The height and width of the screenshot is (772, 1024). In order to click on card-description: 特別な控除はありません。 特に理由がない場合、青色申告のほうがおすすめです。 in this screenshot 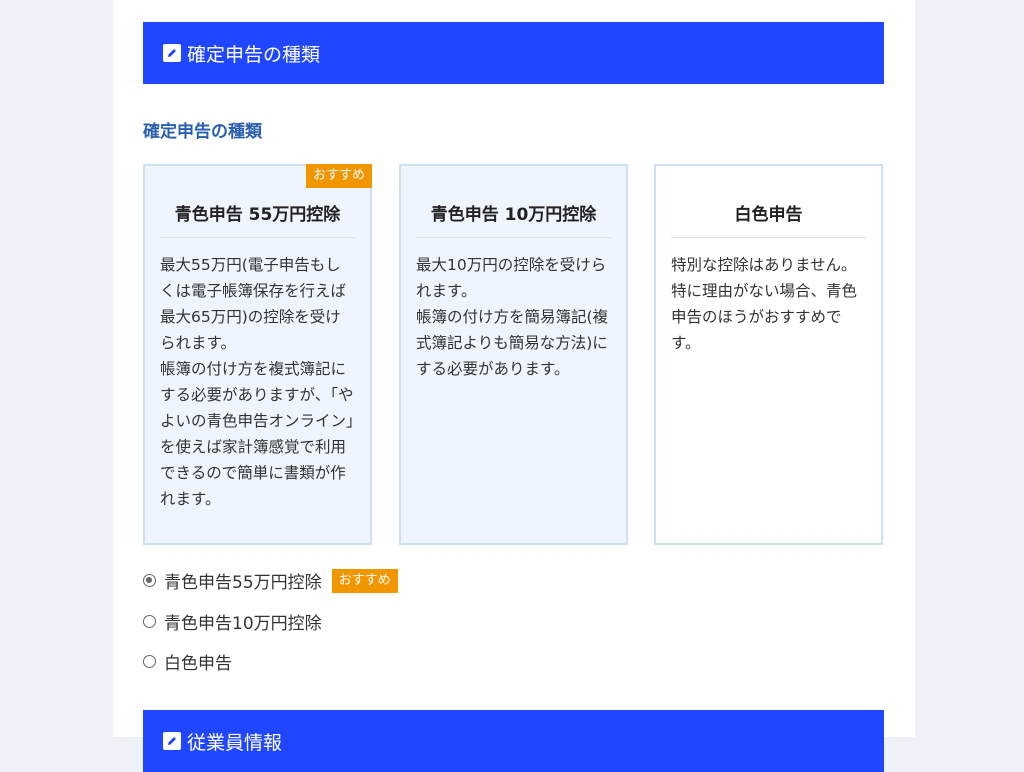, I will do `click(764, 304)`.